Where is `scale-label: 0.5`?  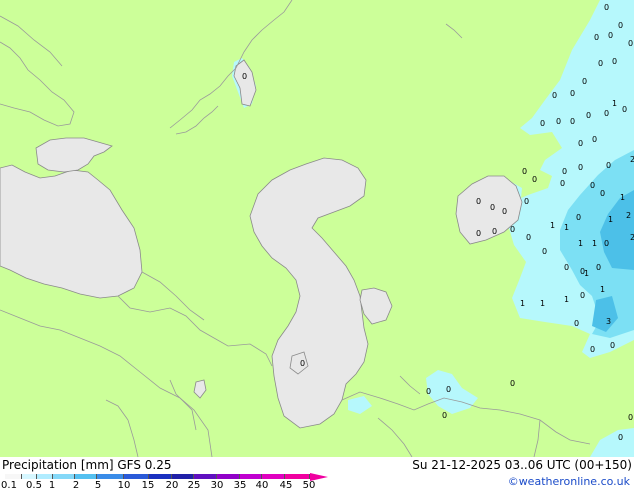 scale-label: 0.5 is located at coordinates (34, 485).